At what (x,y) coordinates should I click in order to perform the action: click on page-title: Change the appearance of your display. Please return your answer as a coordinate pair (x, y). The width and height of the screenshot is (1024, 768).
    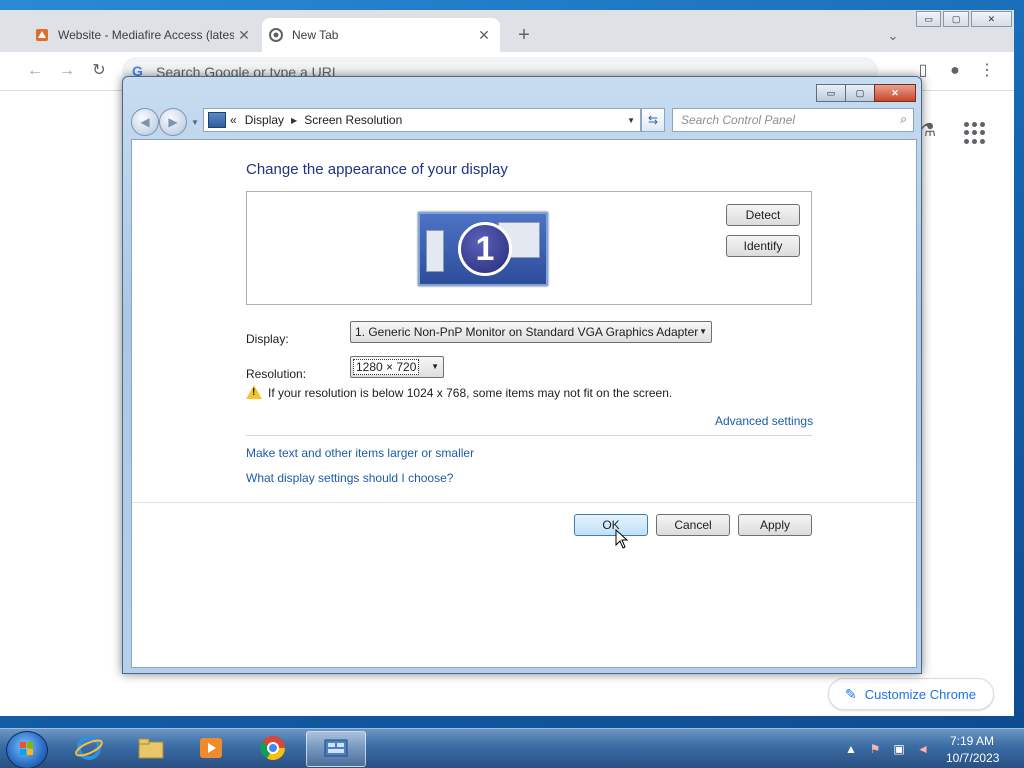
    Looking at the image, I should click on (377, 169).